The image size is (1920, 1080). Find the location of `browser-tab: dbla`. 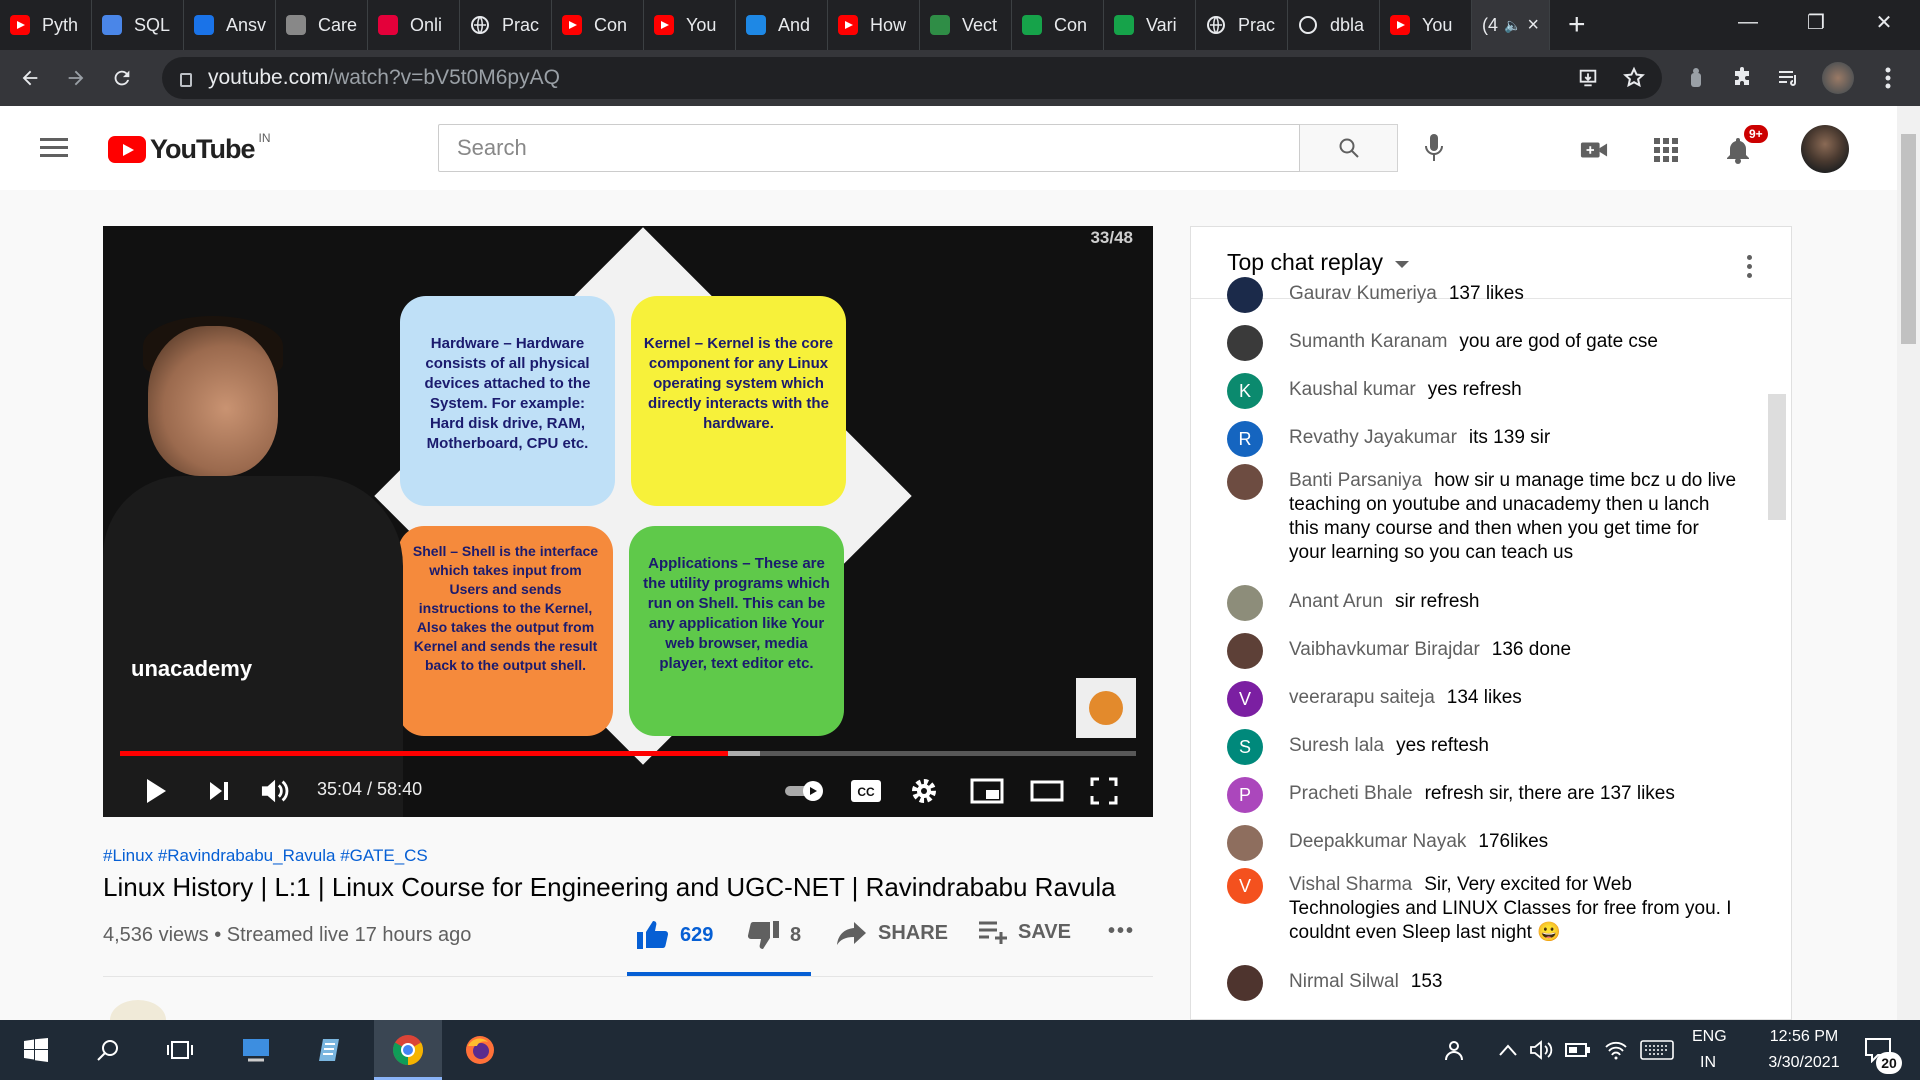

browser-tab: dbla is located at coordinates (1334, 25).